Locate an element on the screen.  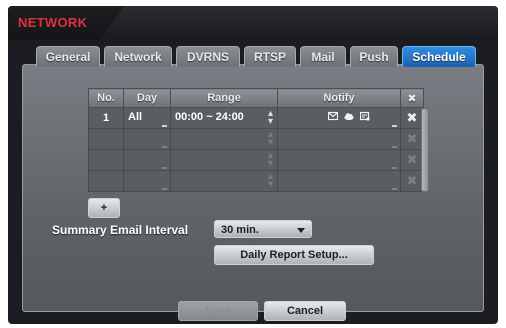
tab-rtsp: RTSP is located at coordinates (270, 56).